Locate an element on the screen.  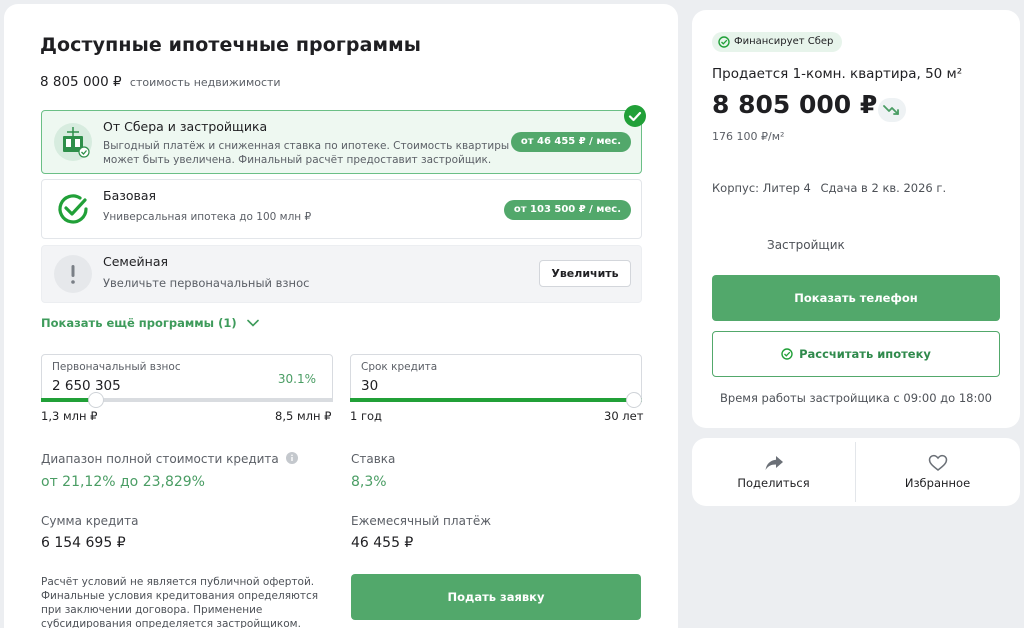
property-price-hint: стоимость недвижимости is located at coordinates (205, 82).